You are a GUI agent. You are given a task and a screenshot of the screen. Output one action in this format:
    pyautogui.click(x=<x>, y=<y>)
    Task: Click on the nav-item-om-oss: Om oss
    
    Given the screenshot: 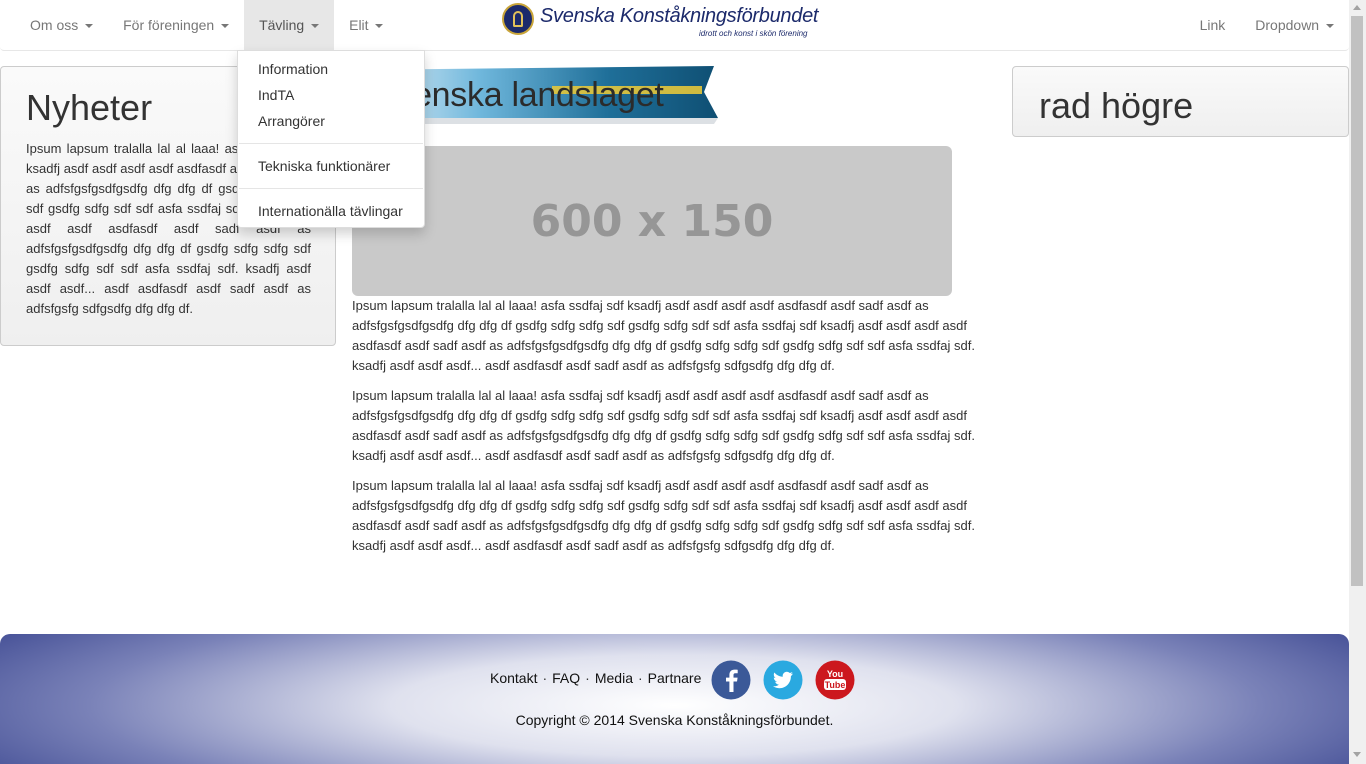 What is the action you would take?
    pyautogui.click(x=61, y=25)
    